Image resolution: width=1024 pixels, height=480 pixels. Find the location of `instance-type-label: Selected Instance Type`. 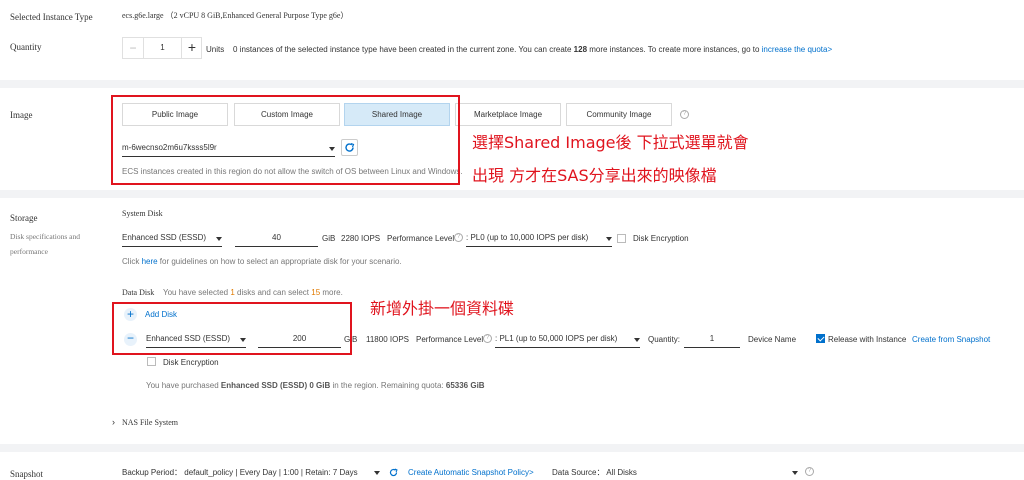

instance-type-label: Selected Instance Type is located at coordinates (51, 17).